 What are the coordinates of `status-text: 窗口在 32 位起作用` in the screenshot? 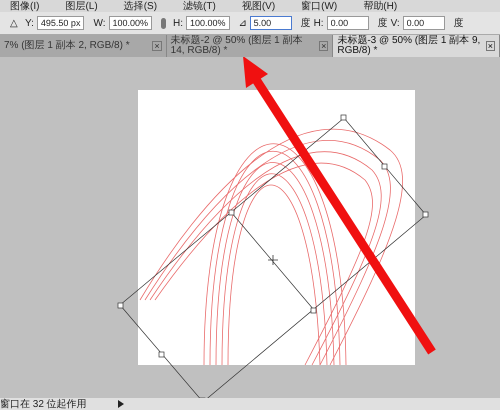 It's located at (43, 404).